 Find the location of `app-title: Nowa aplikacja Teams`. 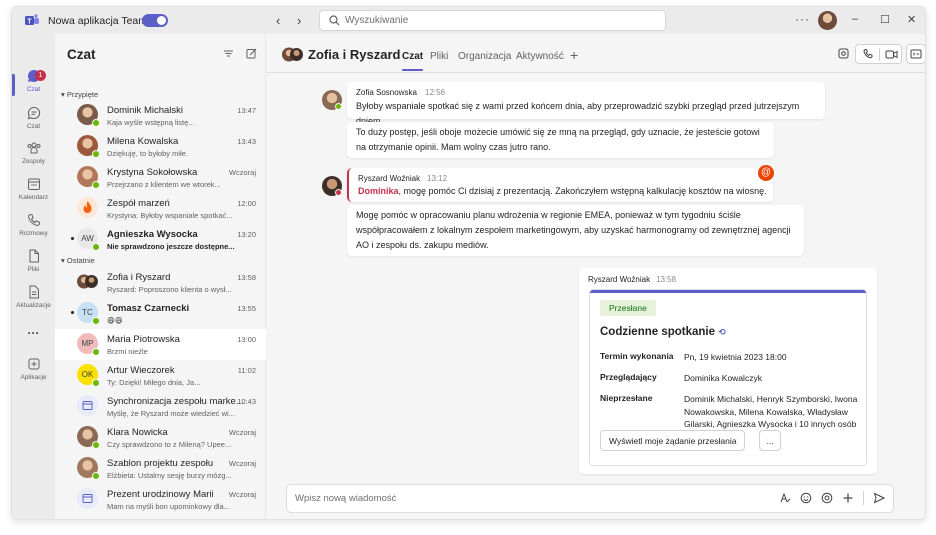

app-title: Nowa aplikacja Teams is located at coordinates (100, 21).